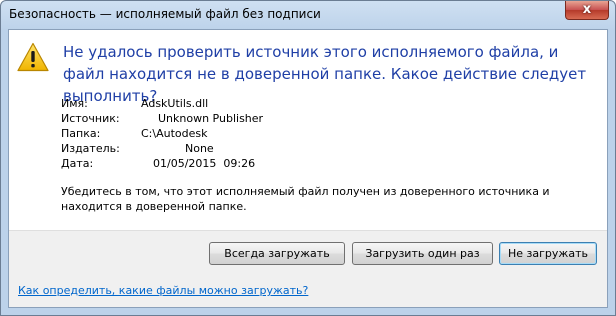 The height and width of the screenshot is (316, 616). Describe the element at coordinates (33, 57) in the screenshot. I see `warning-icon` at that location.